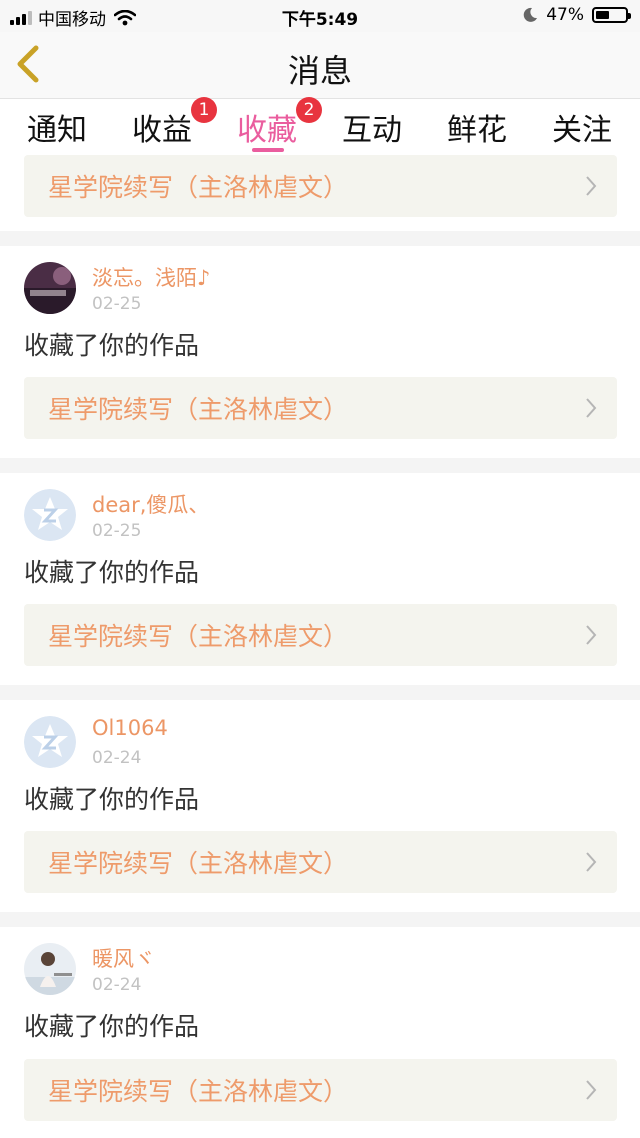  What do you see at coordinates (151, 277) in the screenshot?
I see `username: 淡忘。浅陌♪` at bounding box center [151, 277].